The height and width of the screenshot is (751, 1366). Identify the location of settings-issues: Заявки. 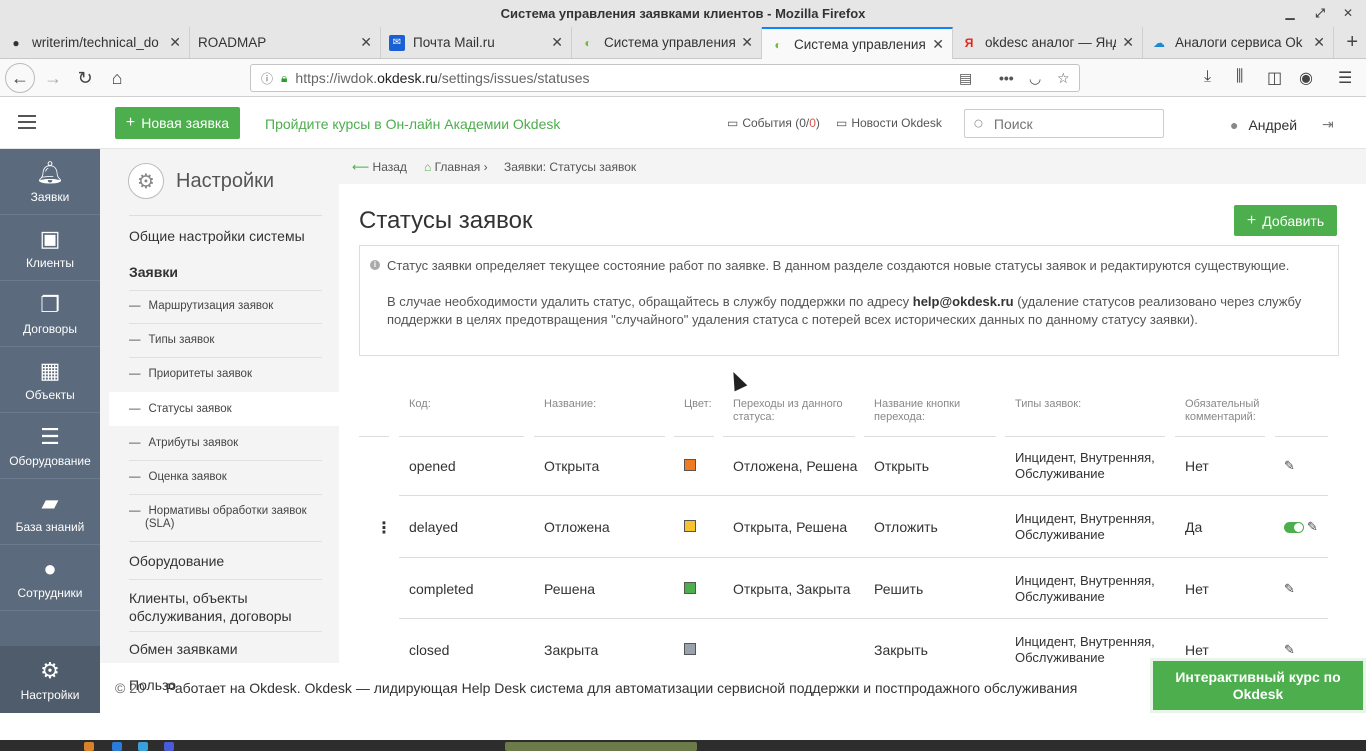
(153, 272).